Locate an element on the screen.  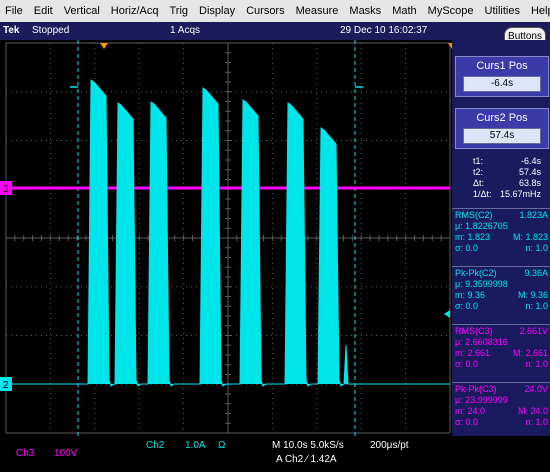
measurement-name: Pk-Pk(C2) is located at coordinates (476, 273).